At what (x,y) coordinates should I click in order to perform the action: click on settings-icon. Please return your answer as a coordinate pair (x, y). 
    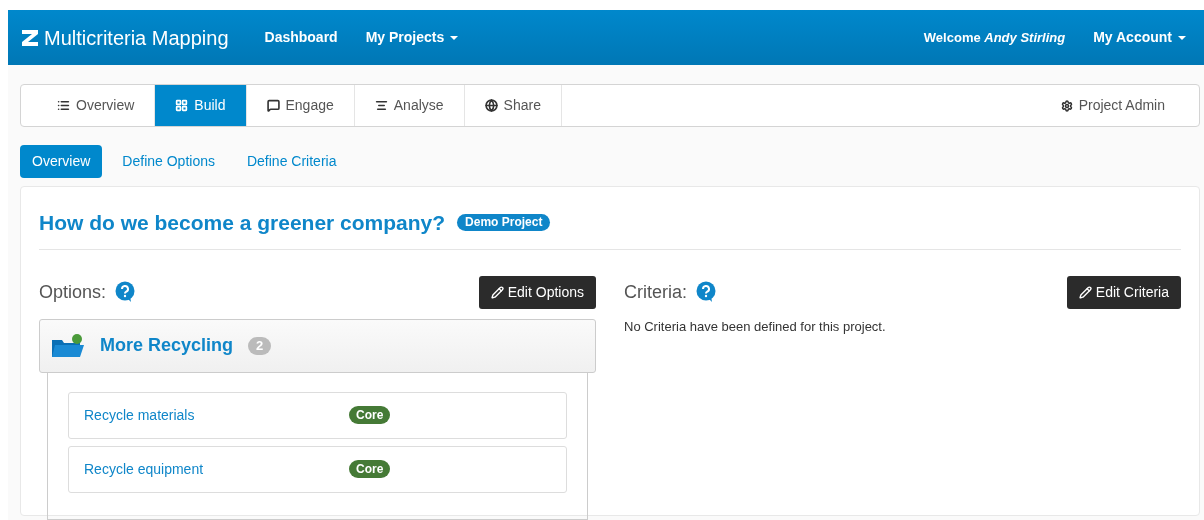
    Looking at the image, I should click on (1066, 105).